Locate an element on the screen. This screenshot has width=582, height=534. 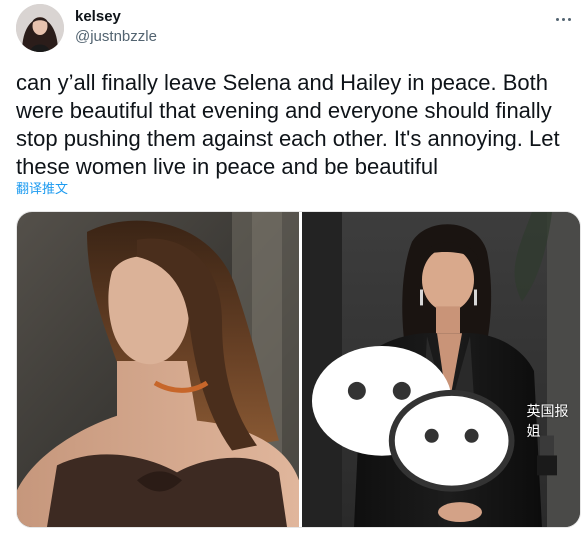
author-handle: @justnbzzle is located at coordinates (116, 37).